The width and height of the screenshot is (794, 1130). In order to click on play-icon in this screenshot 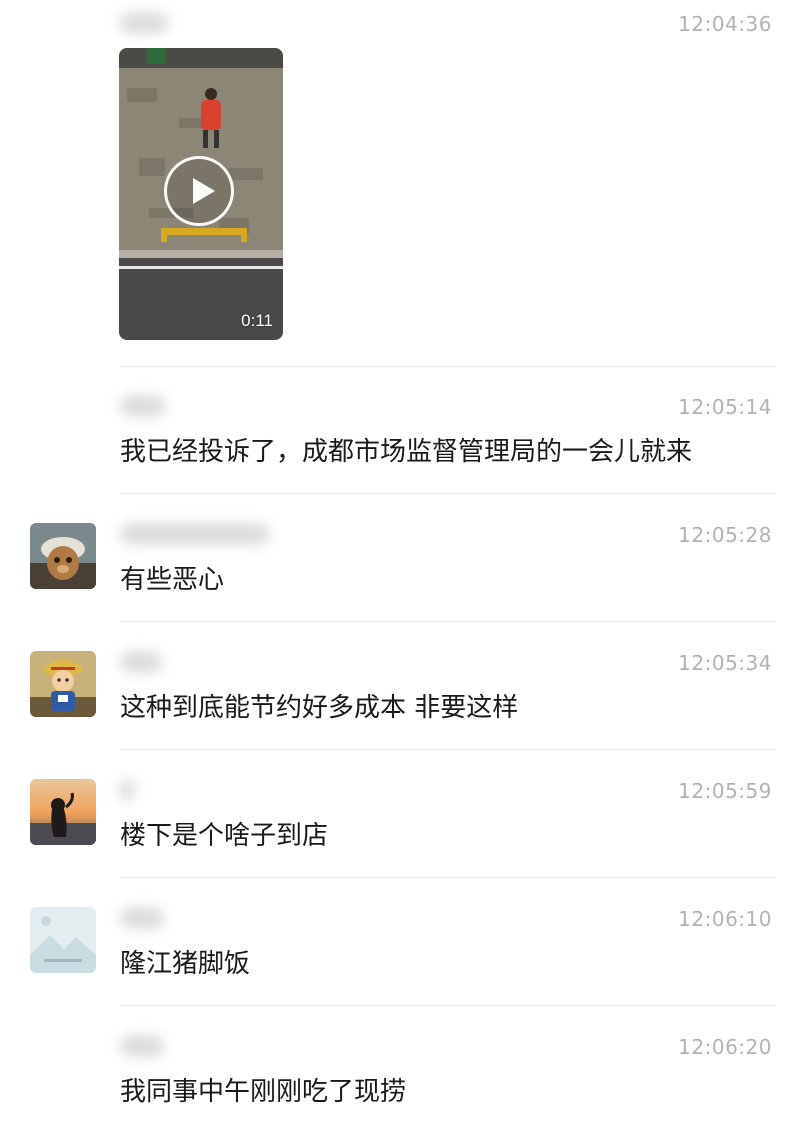, I will do `click(199, 191)`.